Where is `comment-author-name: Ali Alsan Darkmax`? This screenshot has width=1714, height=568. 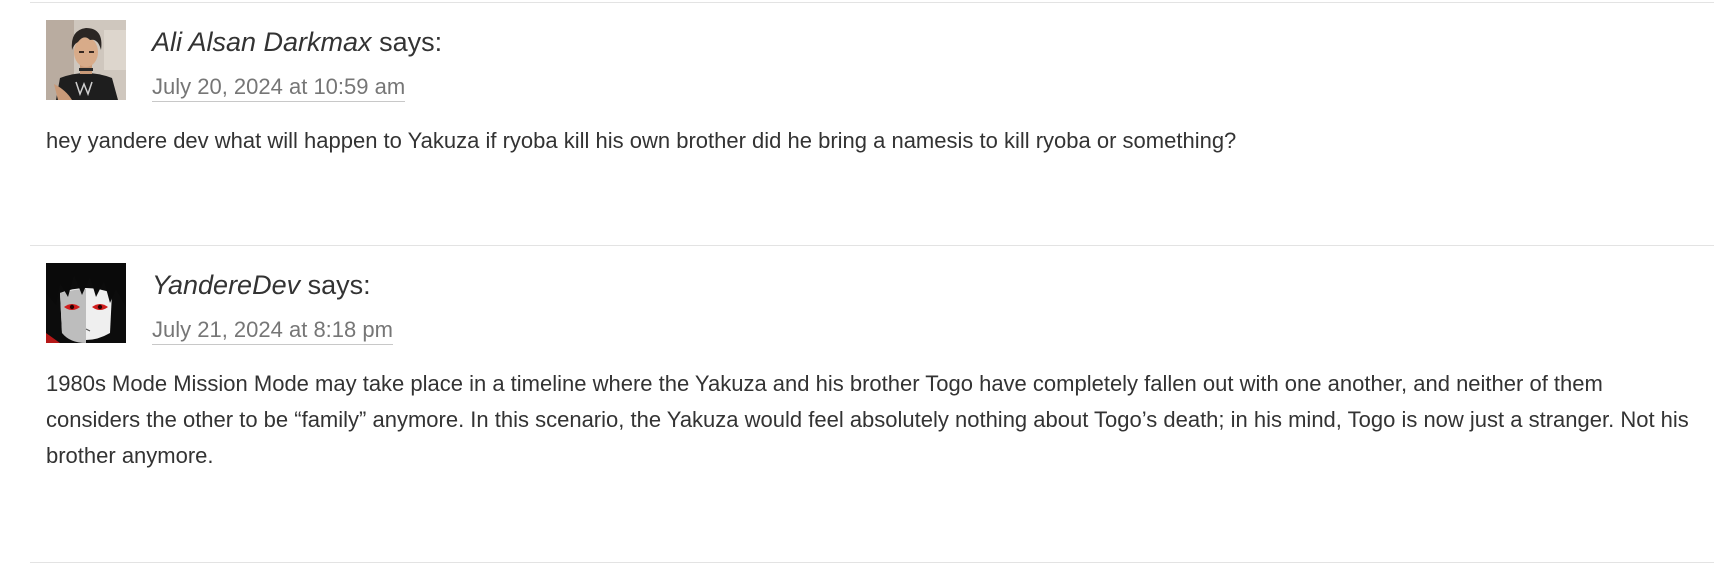
comment-author-name: Ali Alsan Darkmax is located at coordinates (262, 42).